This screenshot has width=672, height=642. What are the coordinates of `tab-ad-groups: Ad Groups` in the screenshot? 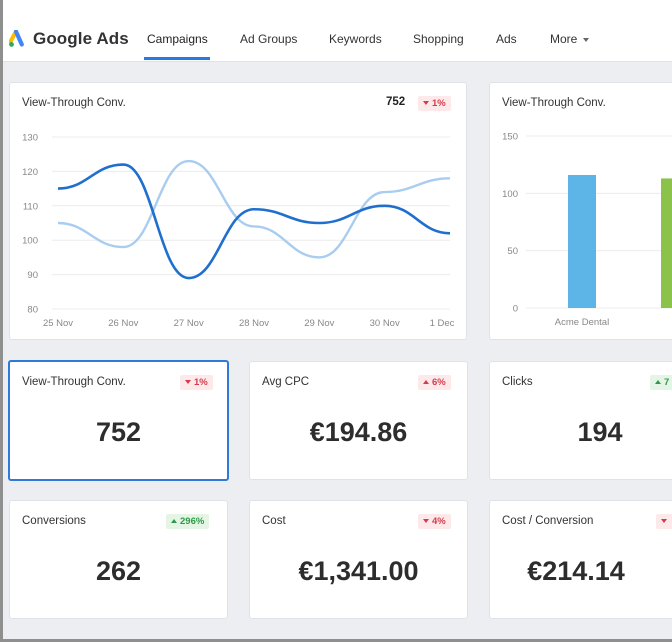 It's located at (268, 39).